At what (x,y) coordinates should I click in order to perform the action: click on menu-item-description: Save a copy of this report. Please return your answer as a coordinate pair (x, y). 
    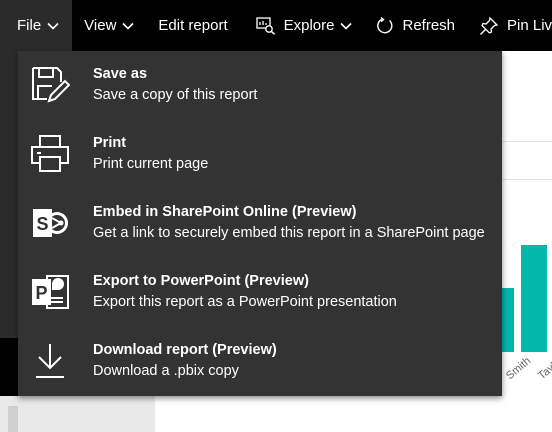
    Looking at the image, I should click on (175, 95).